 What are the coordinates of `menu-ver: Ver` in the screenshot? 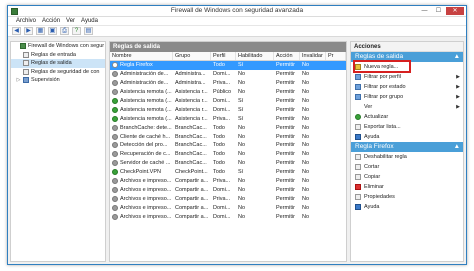 It's located at (70, 21).